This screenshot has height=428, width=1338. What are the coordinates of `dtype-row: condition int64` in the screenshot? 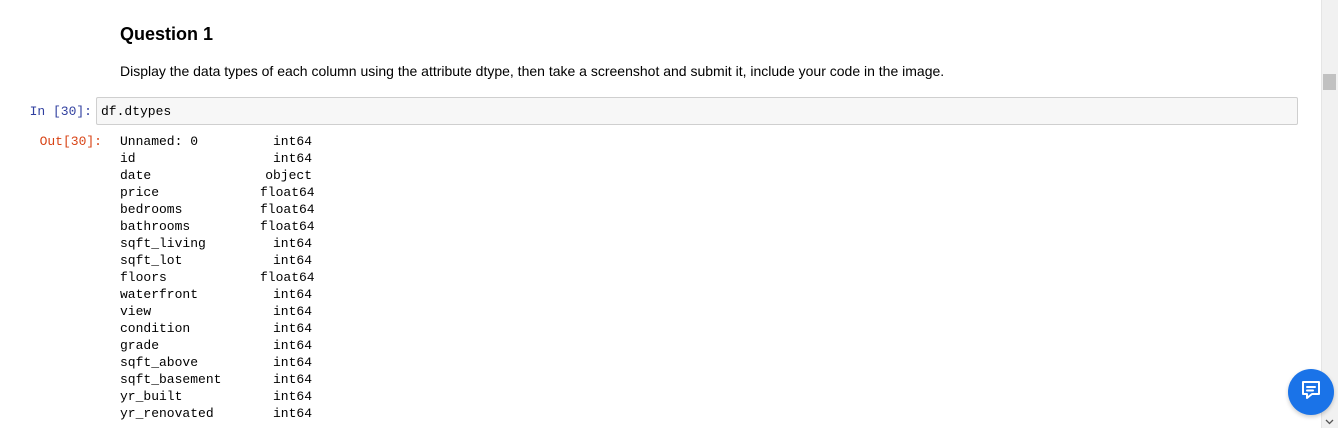 It's located at (240, 328).